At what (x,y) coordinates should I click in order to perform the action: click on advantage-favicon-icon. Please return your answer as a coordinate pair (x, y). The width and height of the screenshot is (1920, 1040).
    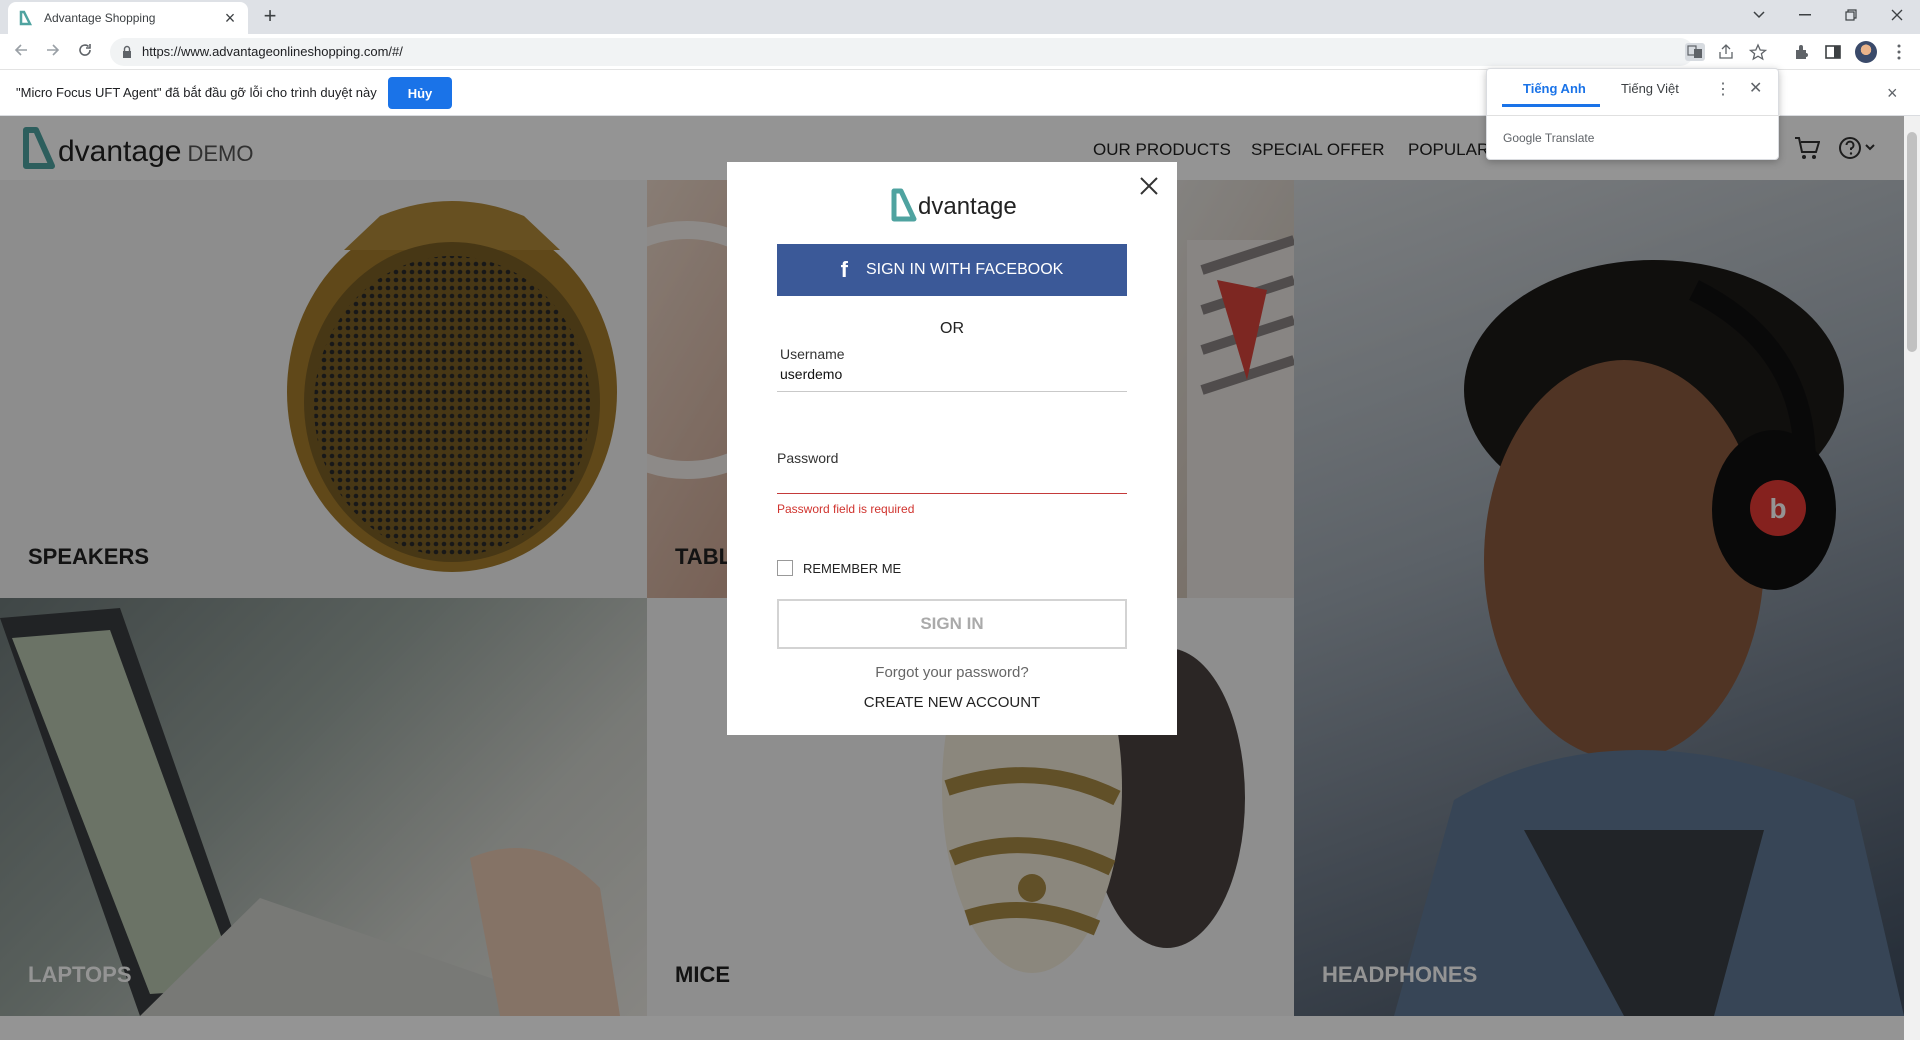
    Looking at the image, I should click on (26, 18).